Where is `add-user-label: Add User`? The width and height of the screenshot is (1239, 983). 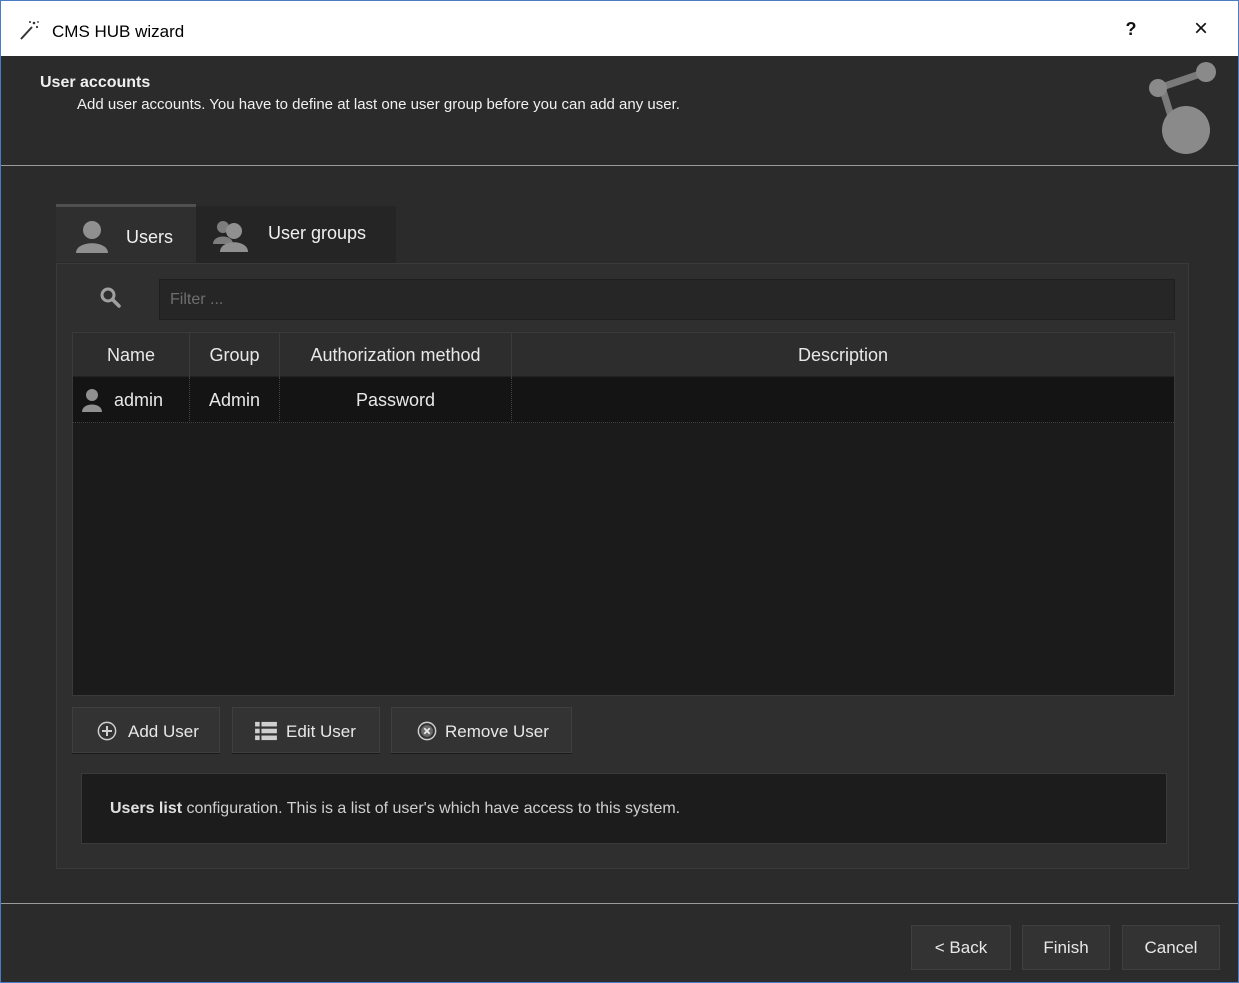
add-user-label: Add User is located at coordinates (163, 731).